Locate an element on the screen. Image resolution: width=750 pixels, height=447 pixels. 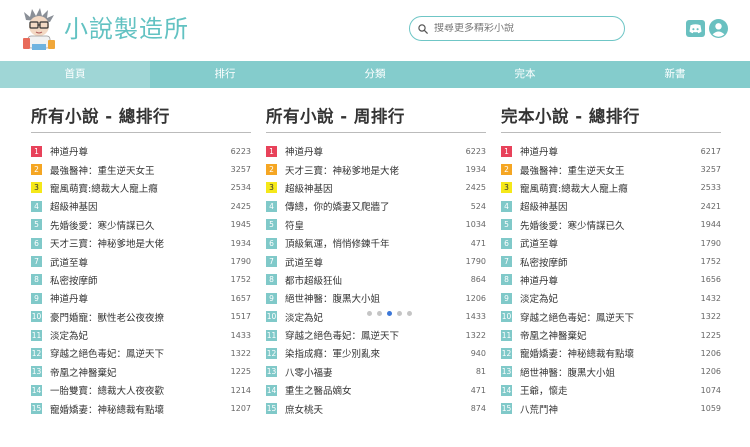
ranking-row: 4 超級神基因 2425 is located at coordinates (141, 206).